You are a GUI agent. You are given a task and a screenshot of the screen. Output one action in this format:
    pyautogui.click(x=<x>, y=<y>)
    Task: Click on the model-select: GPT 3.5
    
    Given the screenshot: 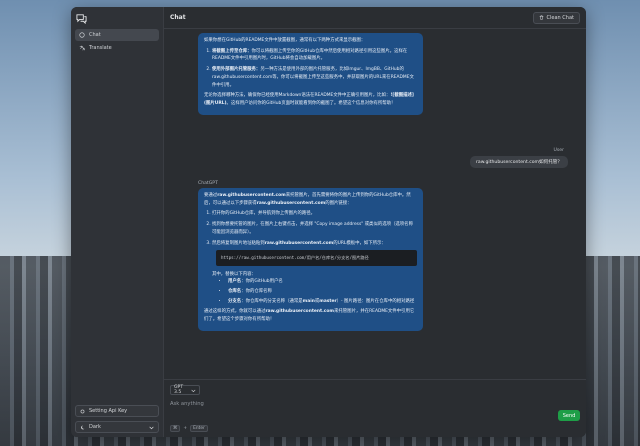 What is the action you would take?
    pyautogui.click(x=185, y=390)
    